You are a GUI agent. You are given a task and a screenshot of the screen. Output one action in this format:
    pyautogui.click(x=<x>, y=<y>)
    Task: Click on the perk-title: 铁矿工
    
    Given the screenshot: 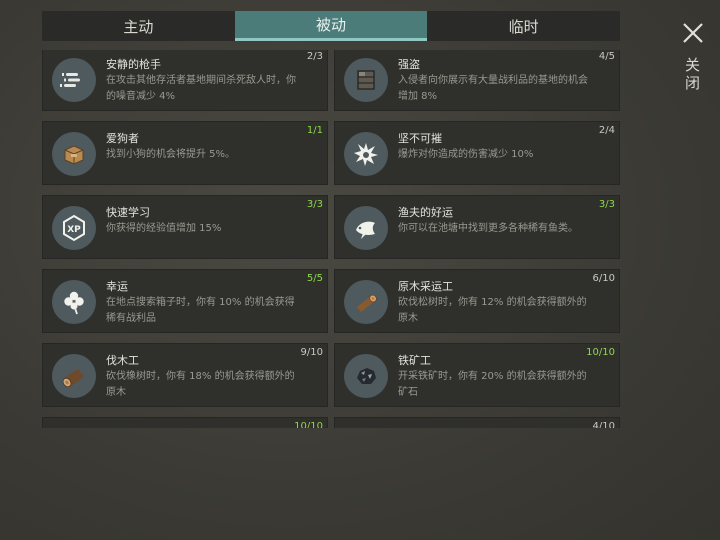 What is the action you would take?
    pyautogui.click(x=414, y=360)
    